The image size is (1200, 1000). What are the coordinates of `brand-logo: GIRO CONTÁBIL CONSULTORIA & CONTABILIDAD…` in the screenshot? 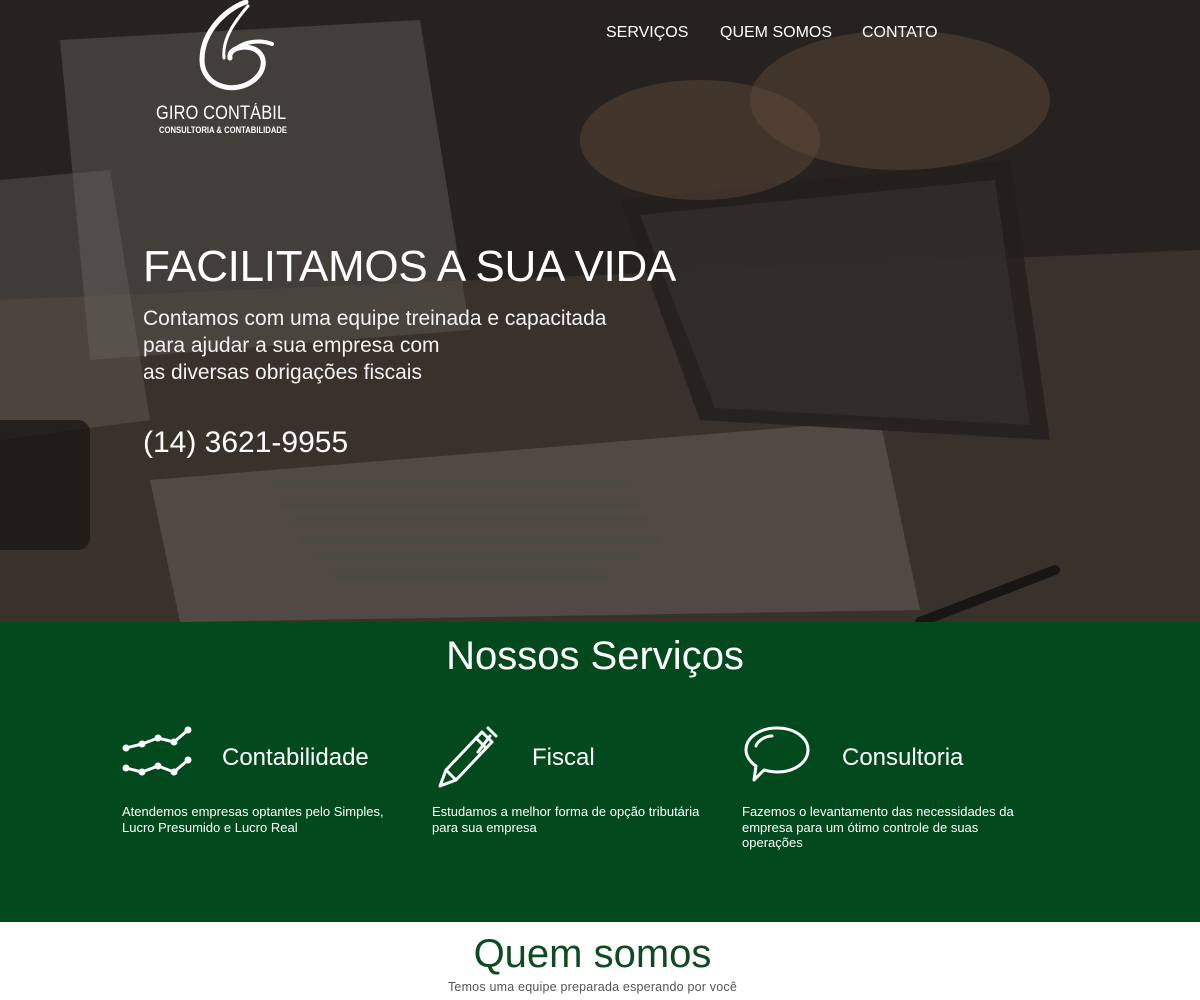 It's located at (226, 70).